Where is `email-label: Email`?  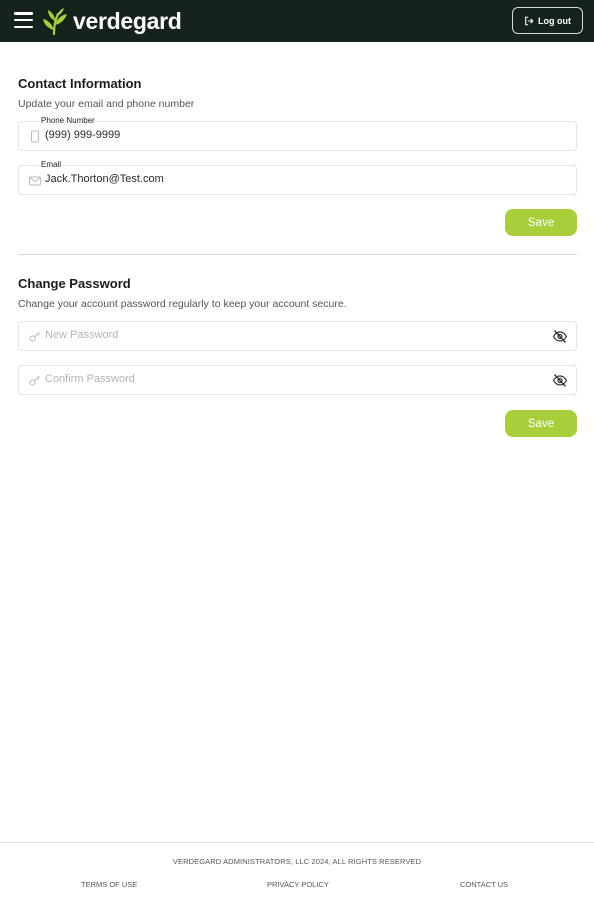
email-label: Email is located at coordinates (51, 165).